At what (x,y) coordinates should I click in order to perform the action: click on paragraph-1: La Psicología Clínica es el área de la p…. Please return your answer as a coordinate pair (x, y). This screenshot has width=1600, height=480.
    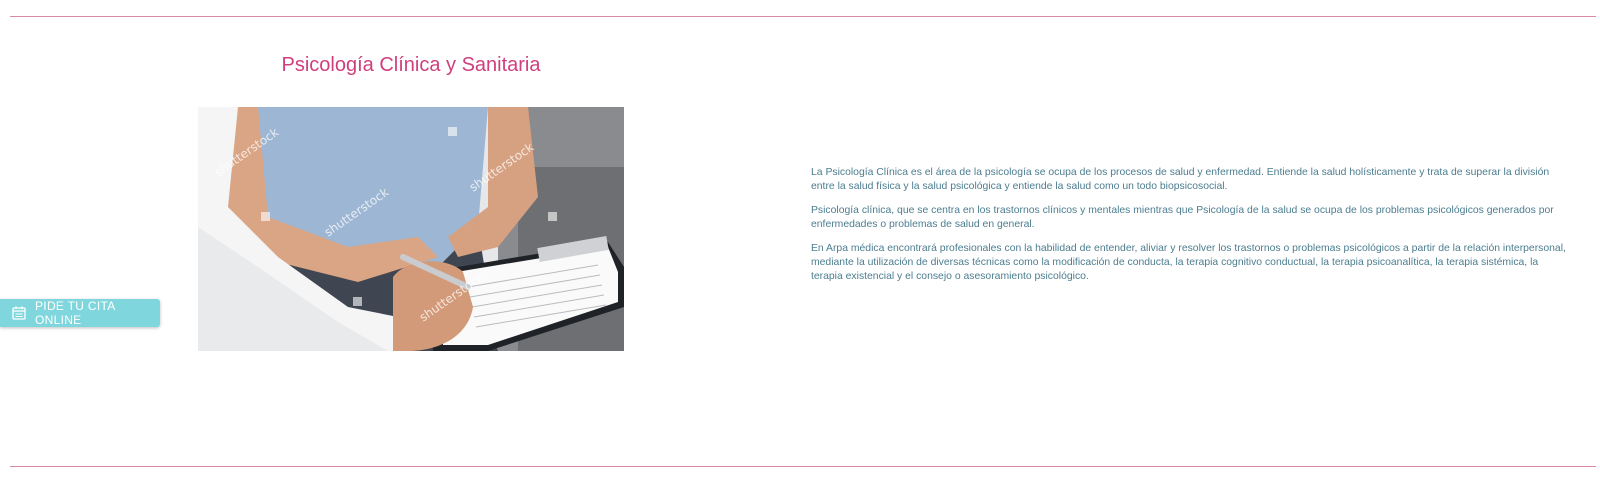
    Looking at the image, I should click on (1180, 179).